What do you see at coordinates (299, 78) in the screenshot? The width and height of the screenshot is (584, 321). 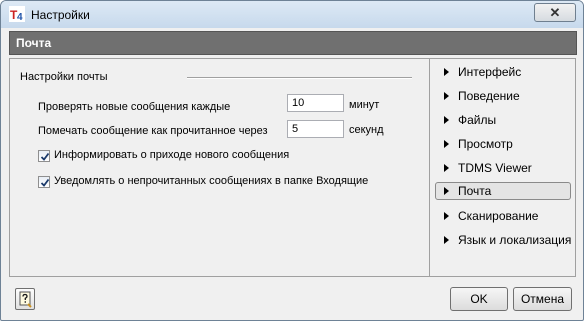 I see `group-divider` at bounding box center [299, 78].